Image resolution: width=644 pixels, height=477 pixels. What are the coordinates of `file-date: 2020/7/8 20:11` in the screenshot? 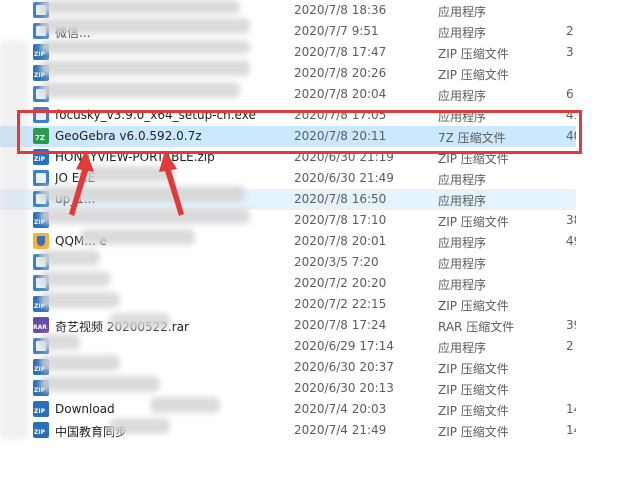 It's located at (340, 136).